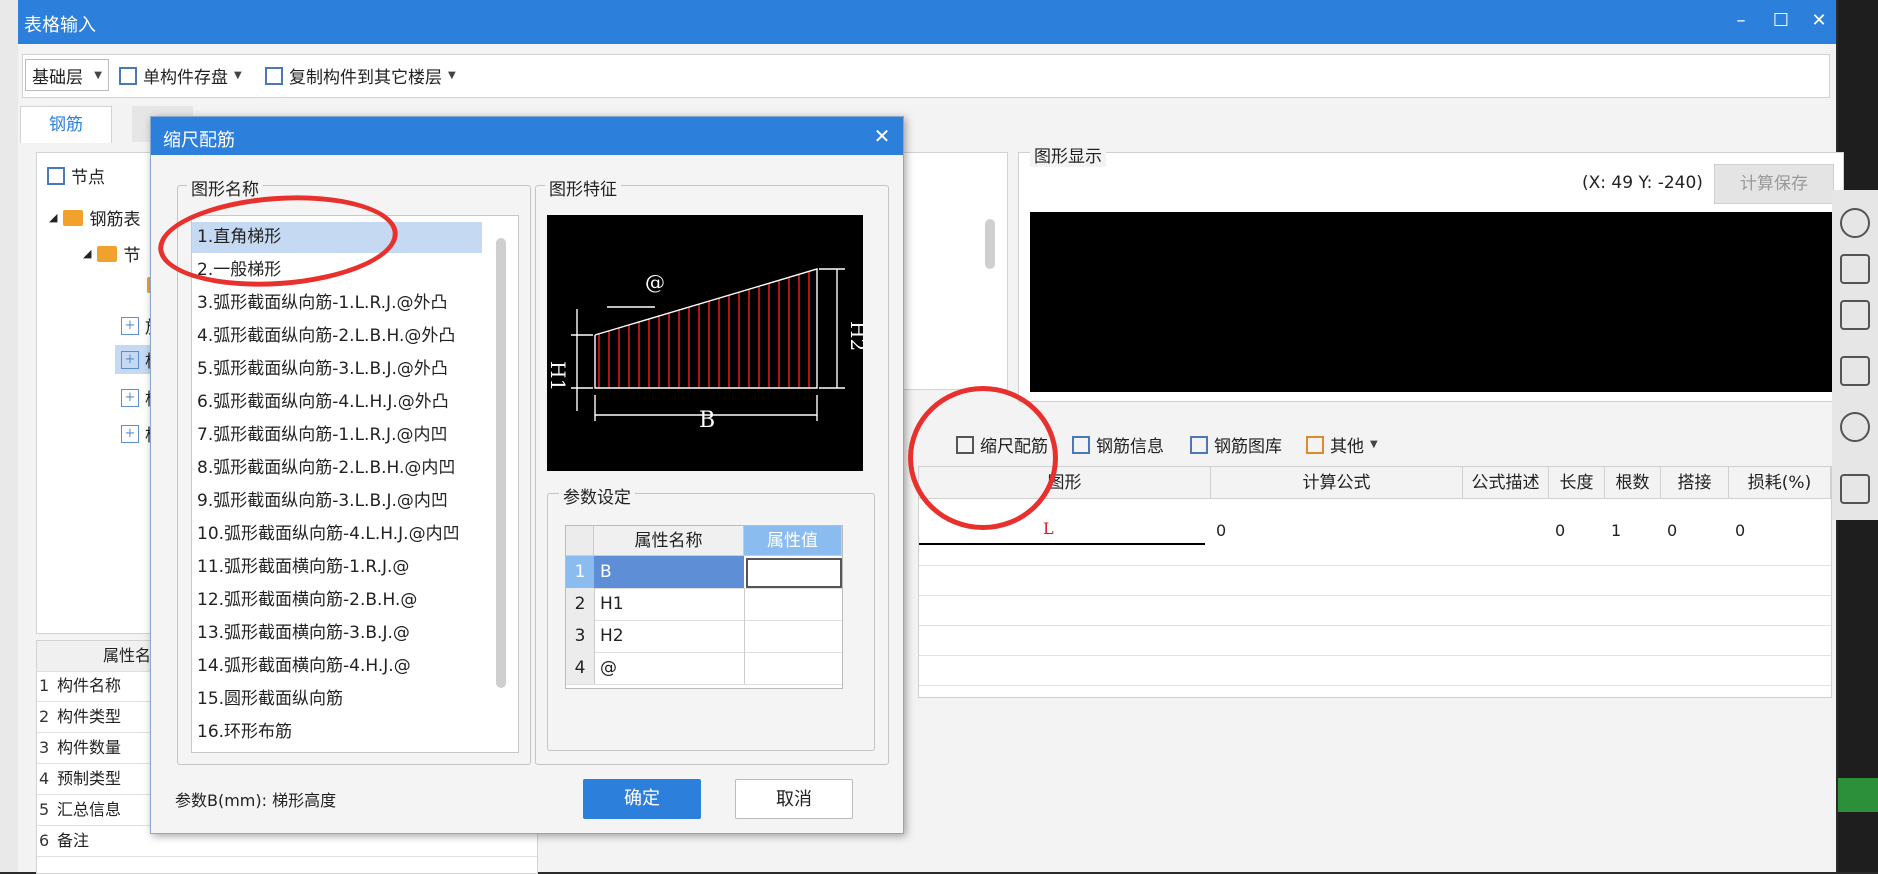 The height and width of the screenshot is (874, 1878). I want to click on graphic-canvas, so click(1432, 302).